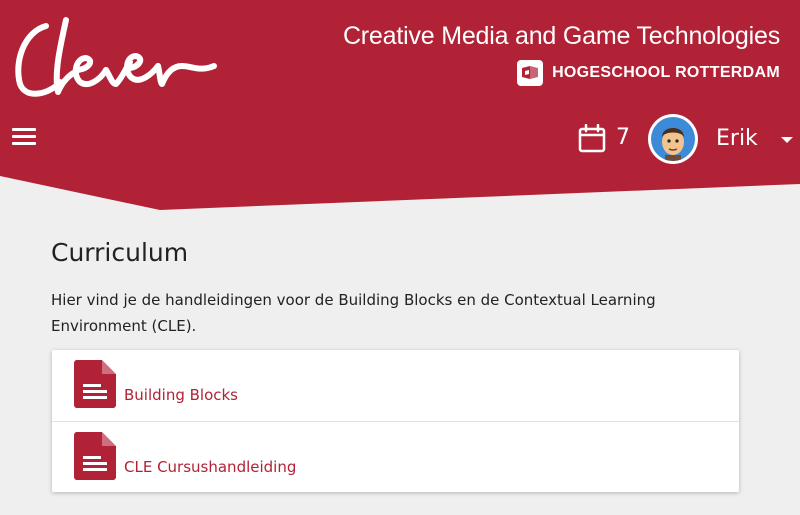 The width and height of the screenshot is (800, 515). What do you see at coordinates (24, 139) in the screenshot?
I see `hamburger-menu-icon` at bounding box center [24, 139].